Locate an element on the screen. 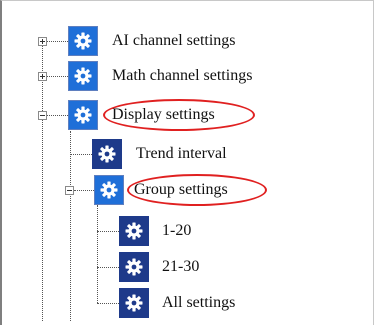 The height and width of the screenshot is (325, 374). tree-connector-group is located at coordinates (97, 254).